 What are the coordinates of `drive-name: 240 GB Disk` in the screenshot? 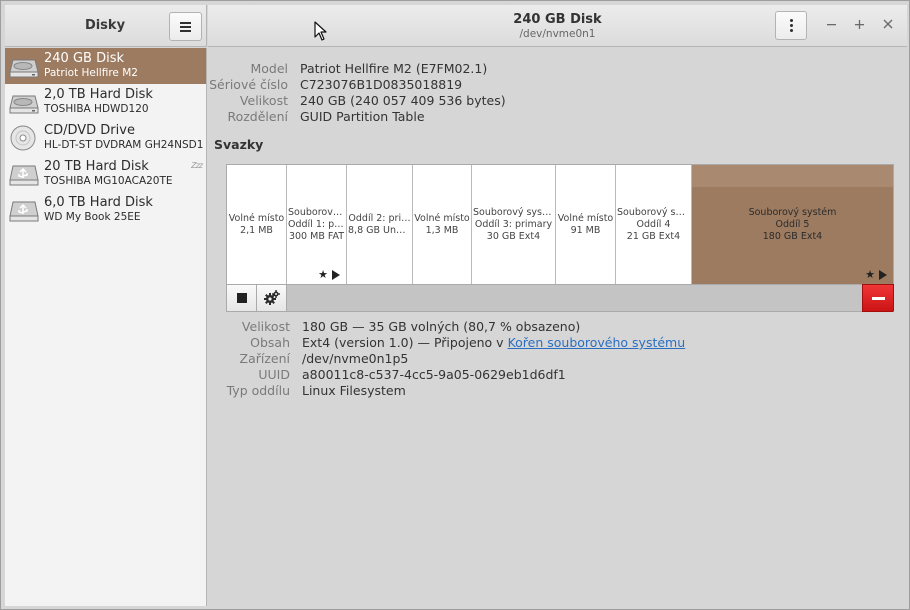 It's located at (84, 58).